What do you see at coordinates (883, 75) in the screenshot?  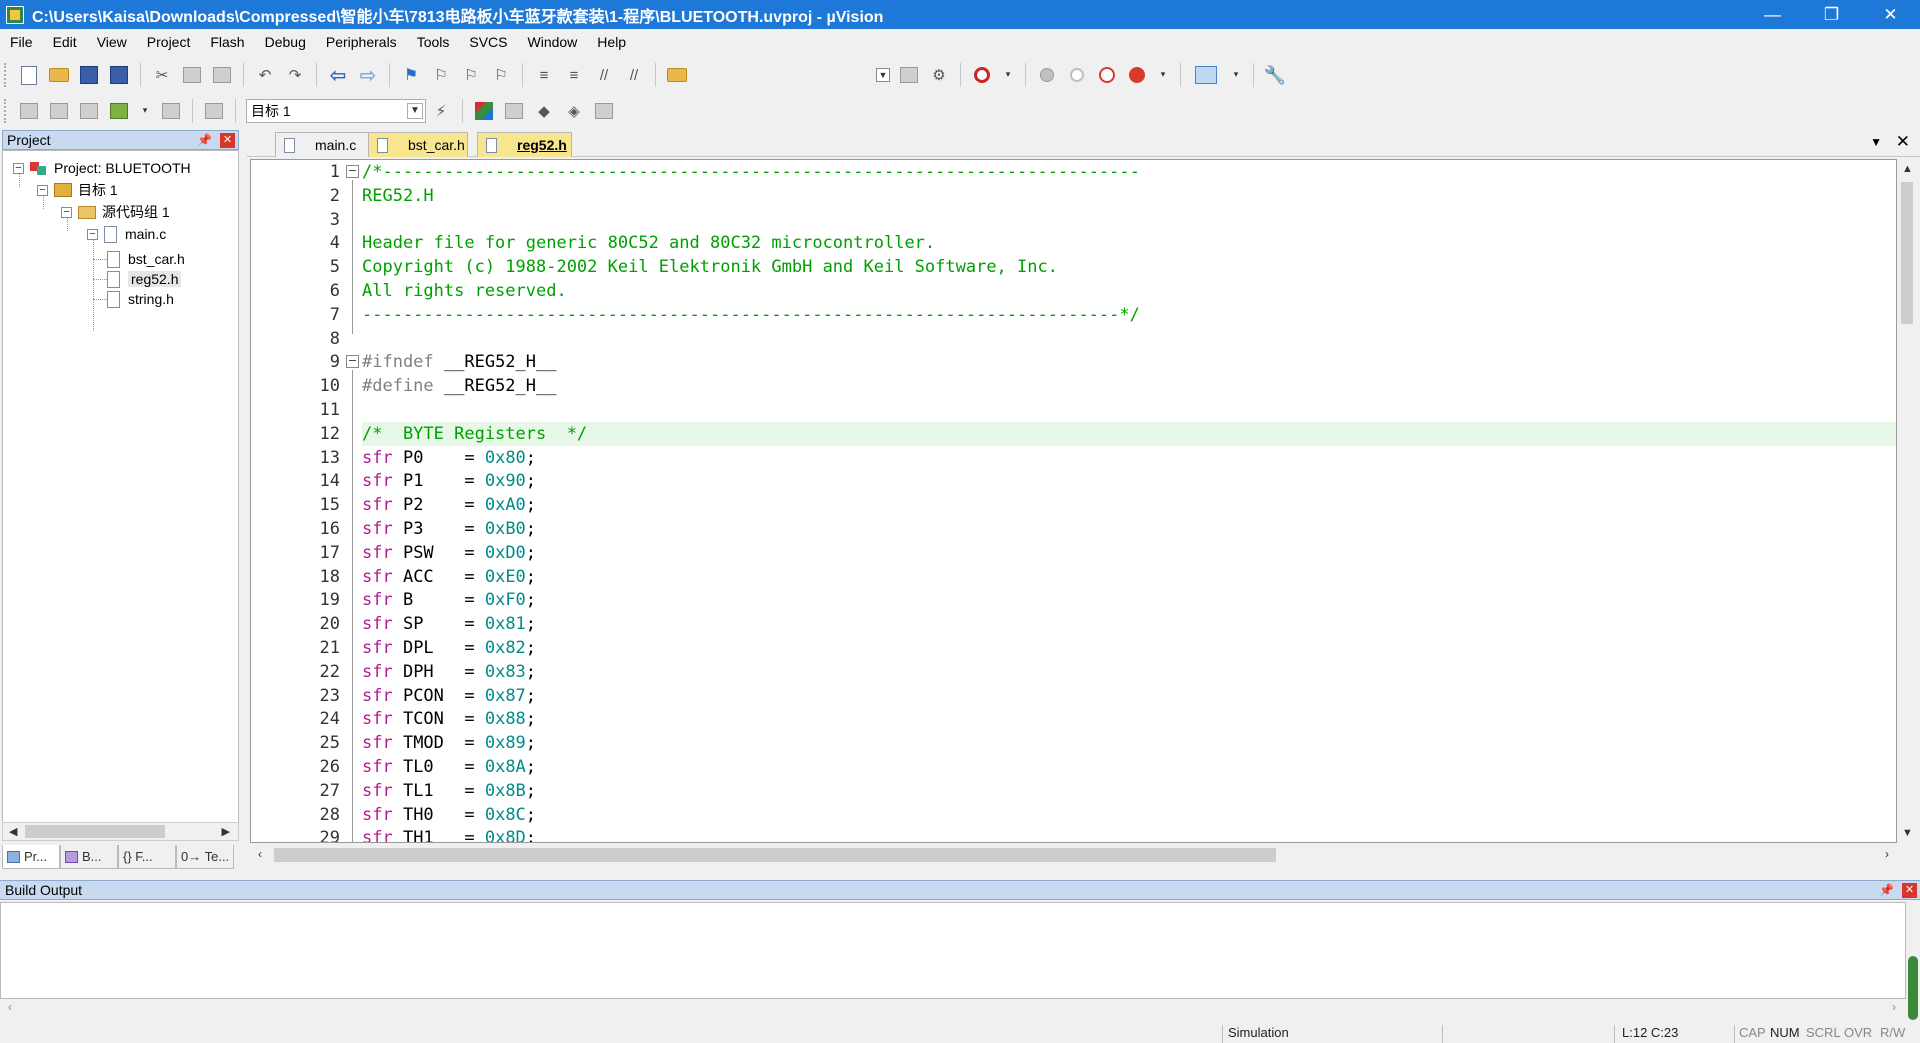 I see `find-dropdown-arrow: ▼` at bounding box center [883, 75].